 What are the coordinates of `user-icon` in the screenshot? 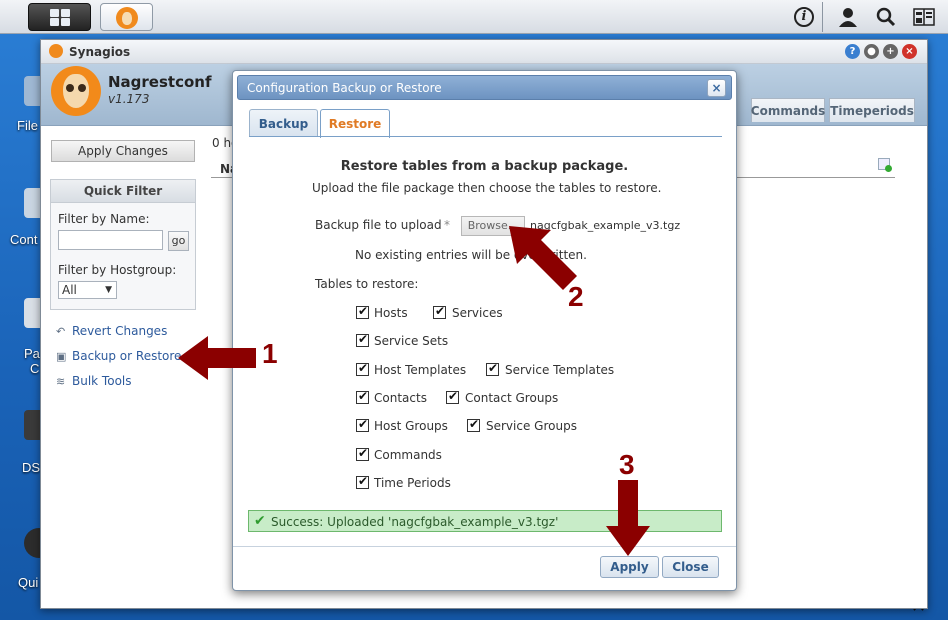 It's located at (848, 17).